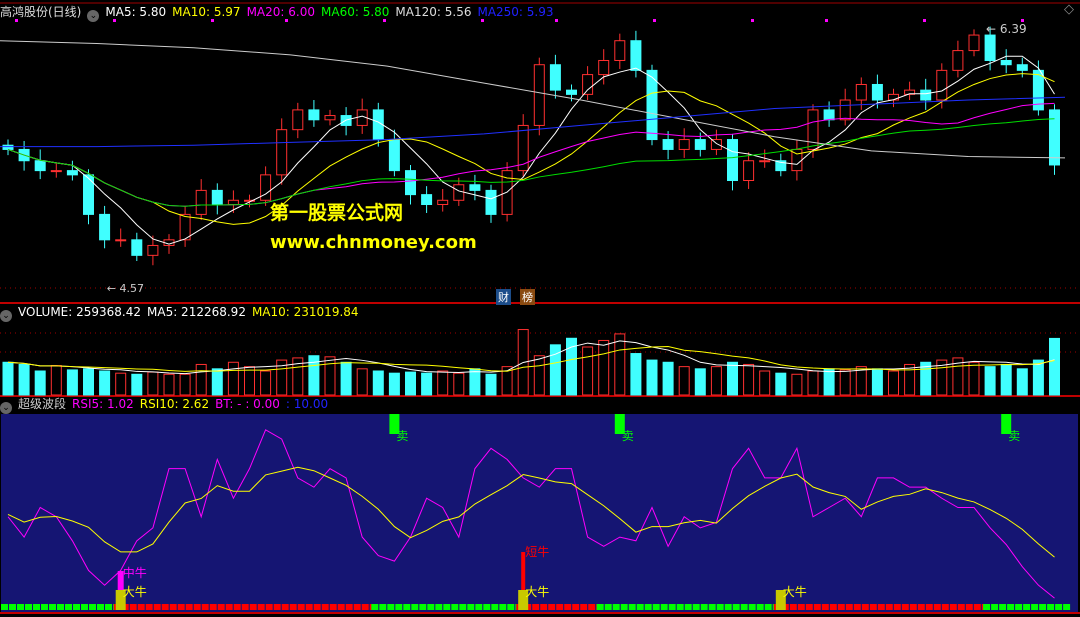 The image size is (1080, 617). What do you see at coordinates (135, 572) in the screenshot?
I see `signal-label: 中牛` at bounding box center [135, 572].